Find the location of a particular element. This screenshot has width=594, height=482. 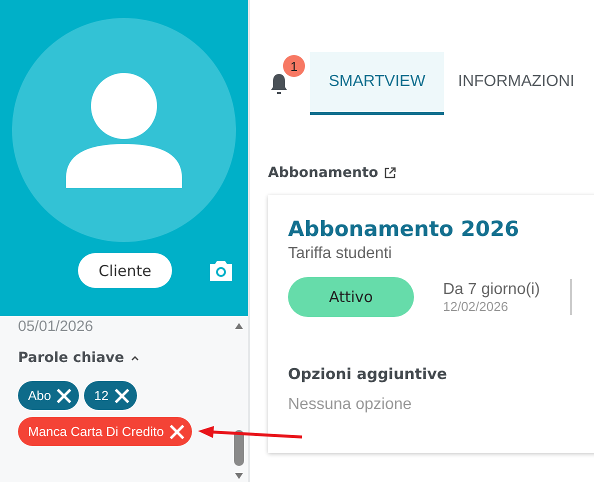

status-pill: Attivo is located at coordinates (351, 297).